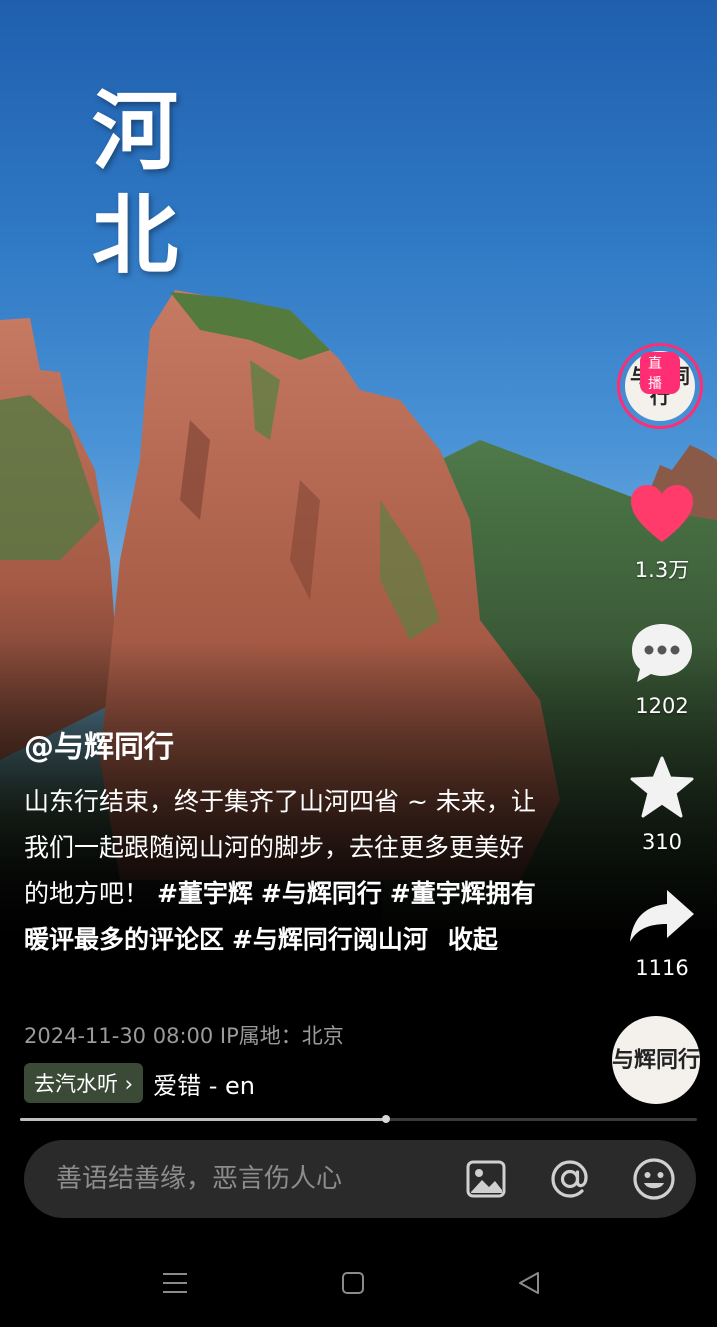 The height and width of the screenshot is (1327, 717). What do you see at coordinates (234, 1179) in the screenshot?
I see `comment-input` at bounding box center [234, 1179].